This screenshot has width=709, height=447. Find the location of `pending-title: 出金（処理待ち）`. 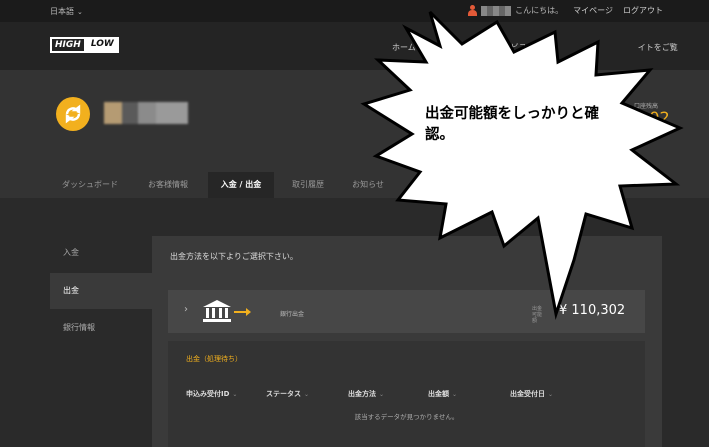

pending-title: 出金（処理待ち） is located at coordinates (214, 359).